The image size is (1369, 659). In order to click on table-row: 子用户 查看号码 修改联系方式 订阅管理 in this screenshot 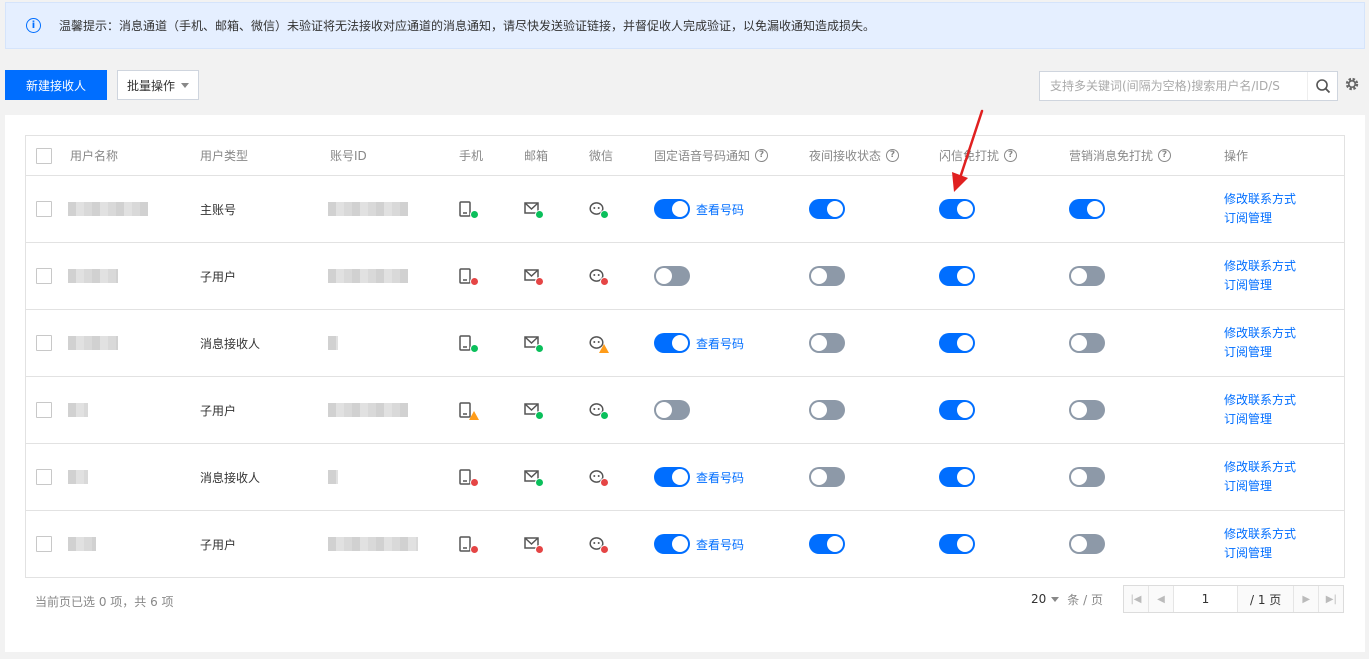, I will do `click(685, 544)`.